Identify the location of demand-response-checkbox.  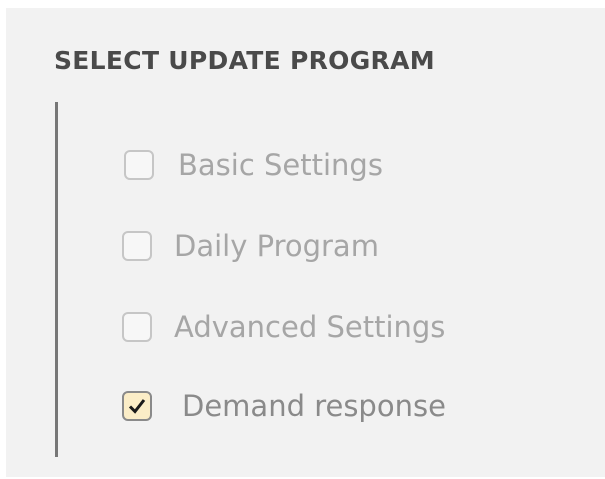
(137, 406).